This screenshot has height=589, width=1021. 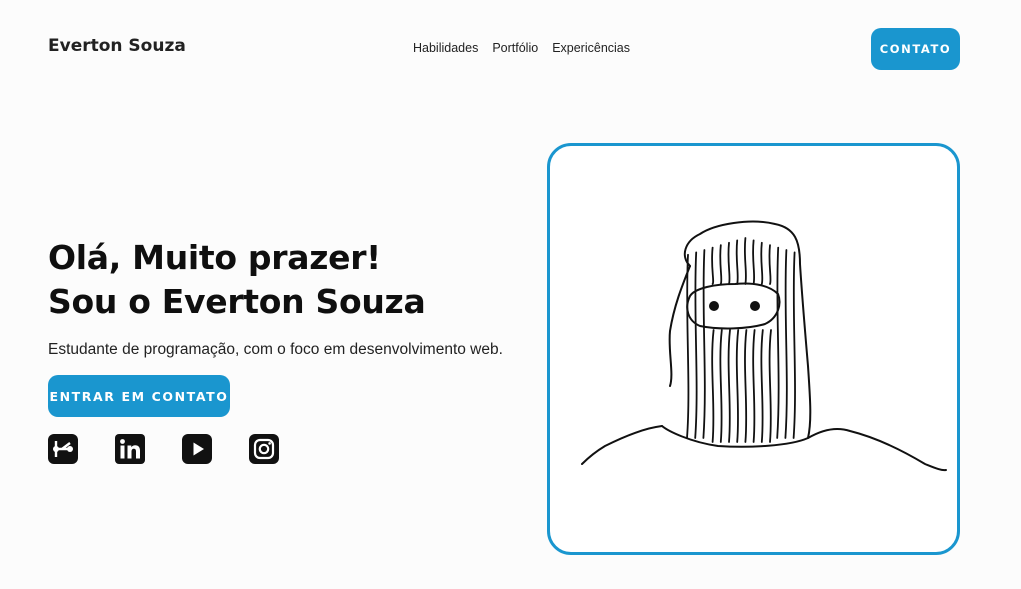 What do you see at coordinates (139, 396) in the screenshot?
I see `get-in-touch-button: ENTRAR EM CONTATO` at bounding box center [139, 396].